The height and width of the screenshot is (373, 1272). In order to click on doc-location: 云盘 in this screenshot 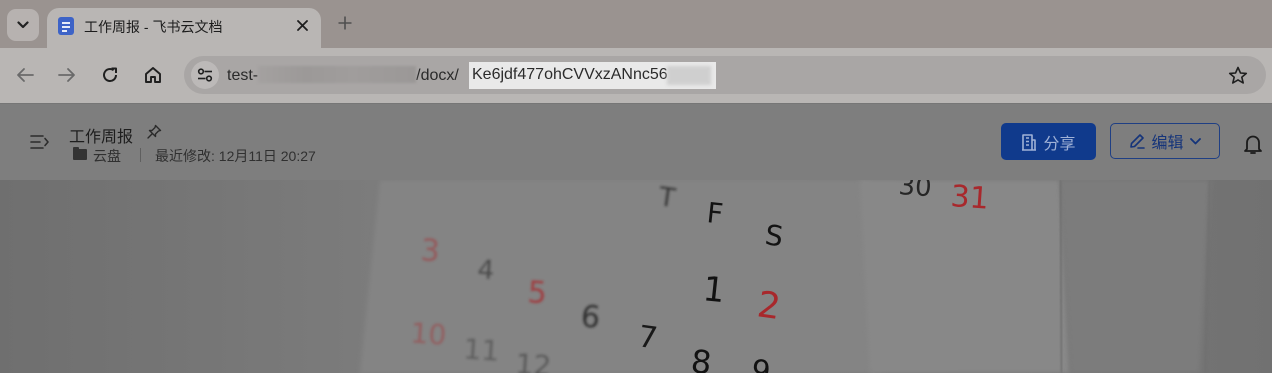, I will do `click(107, 156)`.